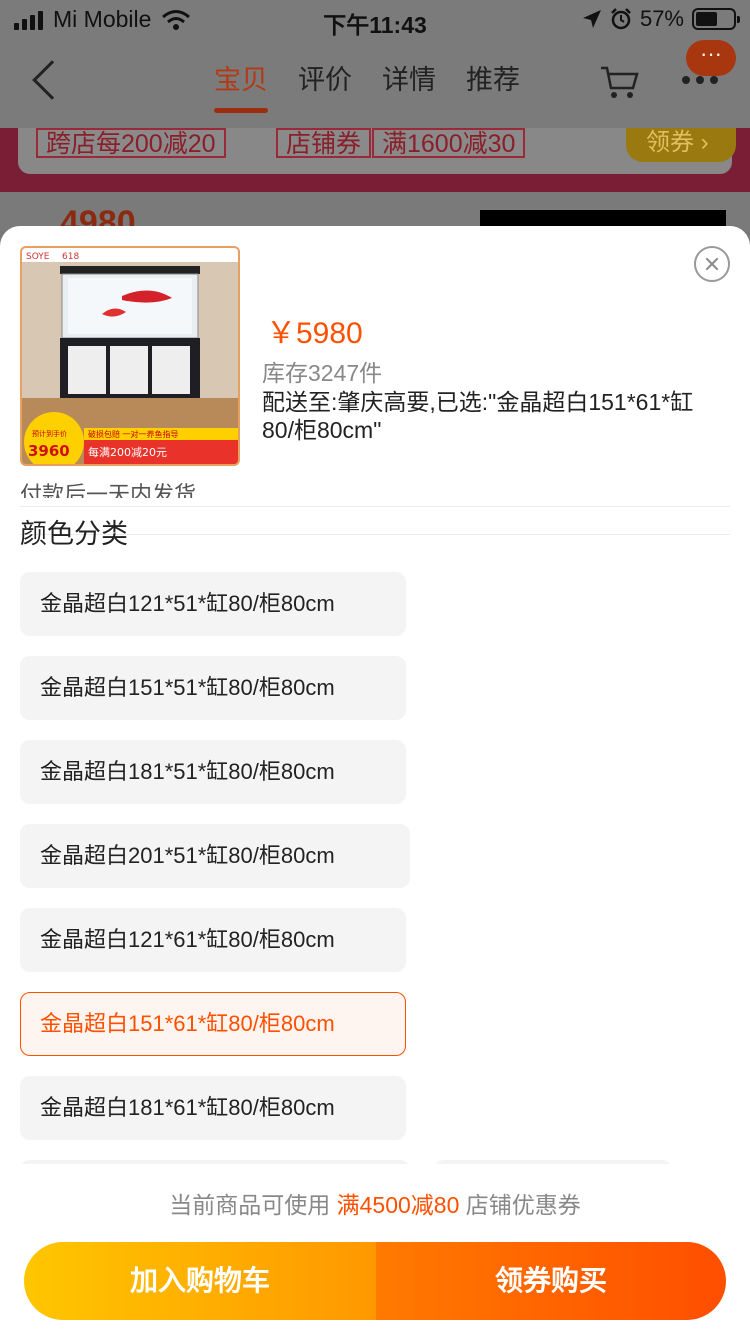  What do you see at coordinates (551, 1281) in the screenshot?
I see `buy-button: 领券购买` at bounding box center [551, 1281].